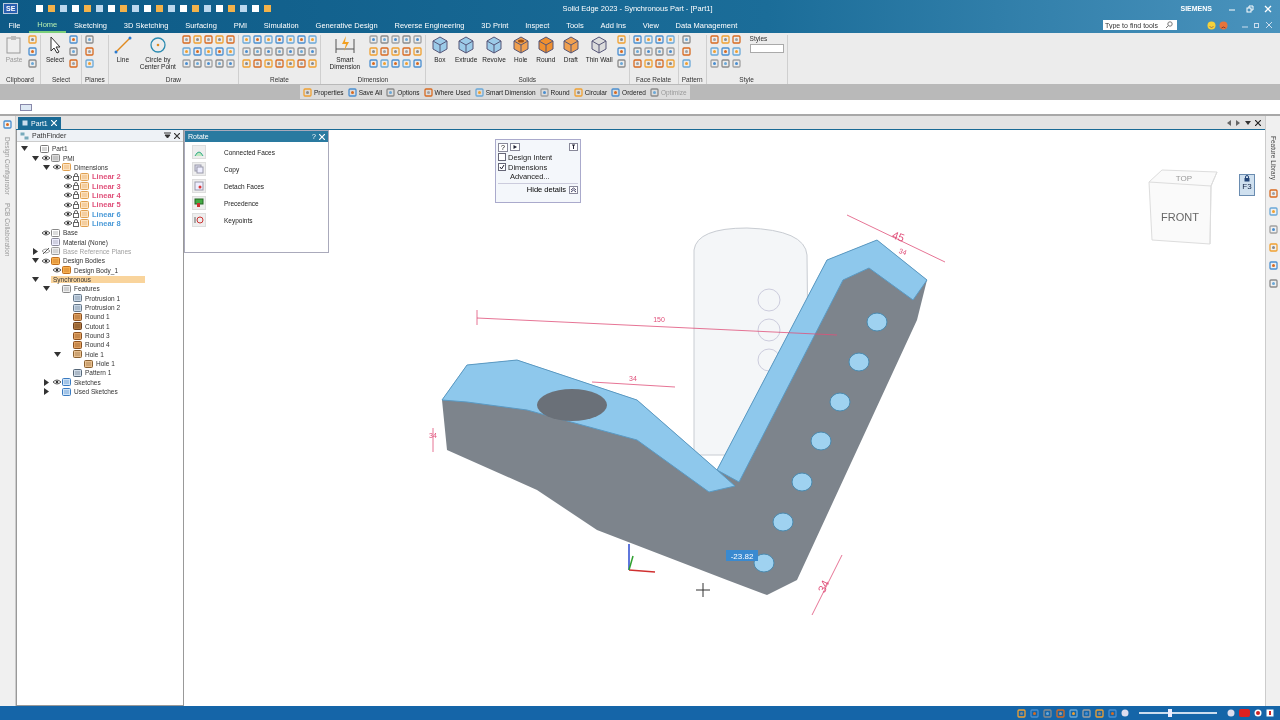 This screenshot has width=1280, height=720. Describe the element at coordinates (1229, 122) in the screenshot. I see `left-arrow-icon` at that location.